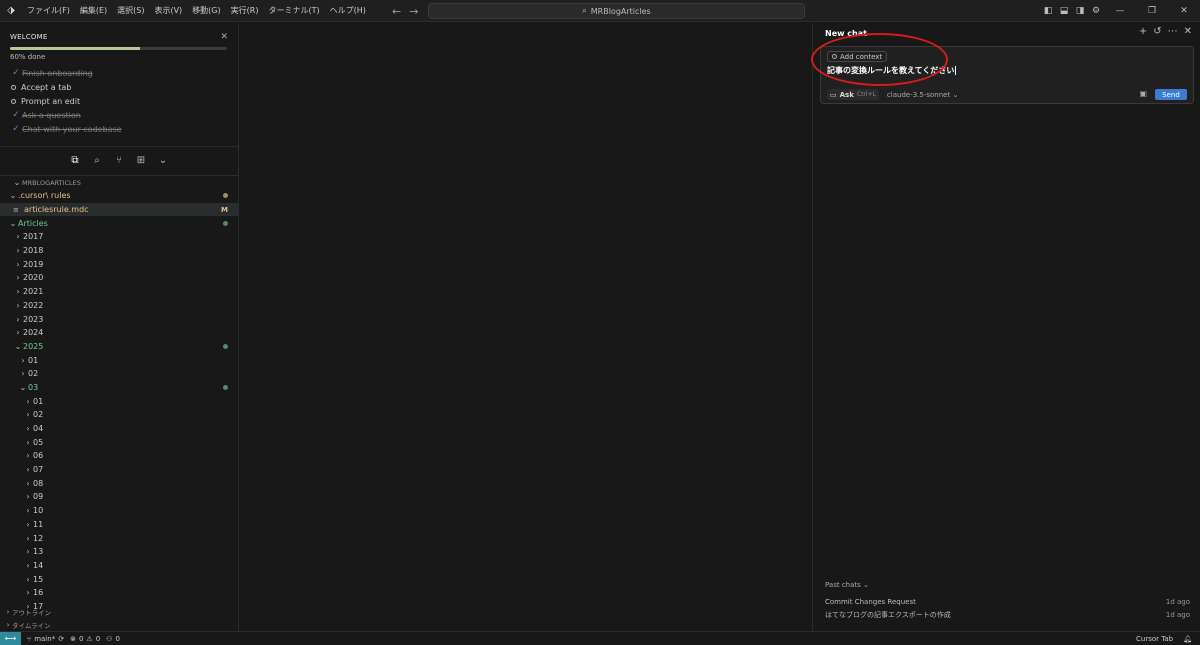  Describe the element at coordinates (1165, 31) in the screenshot. I see `chat-actions: + ↺ ⋯ ✕` at that location.